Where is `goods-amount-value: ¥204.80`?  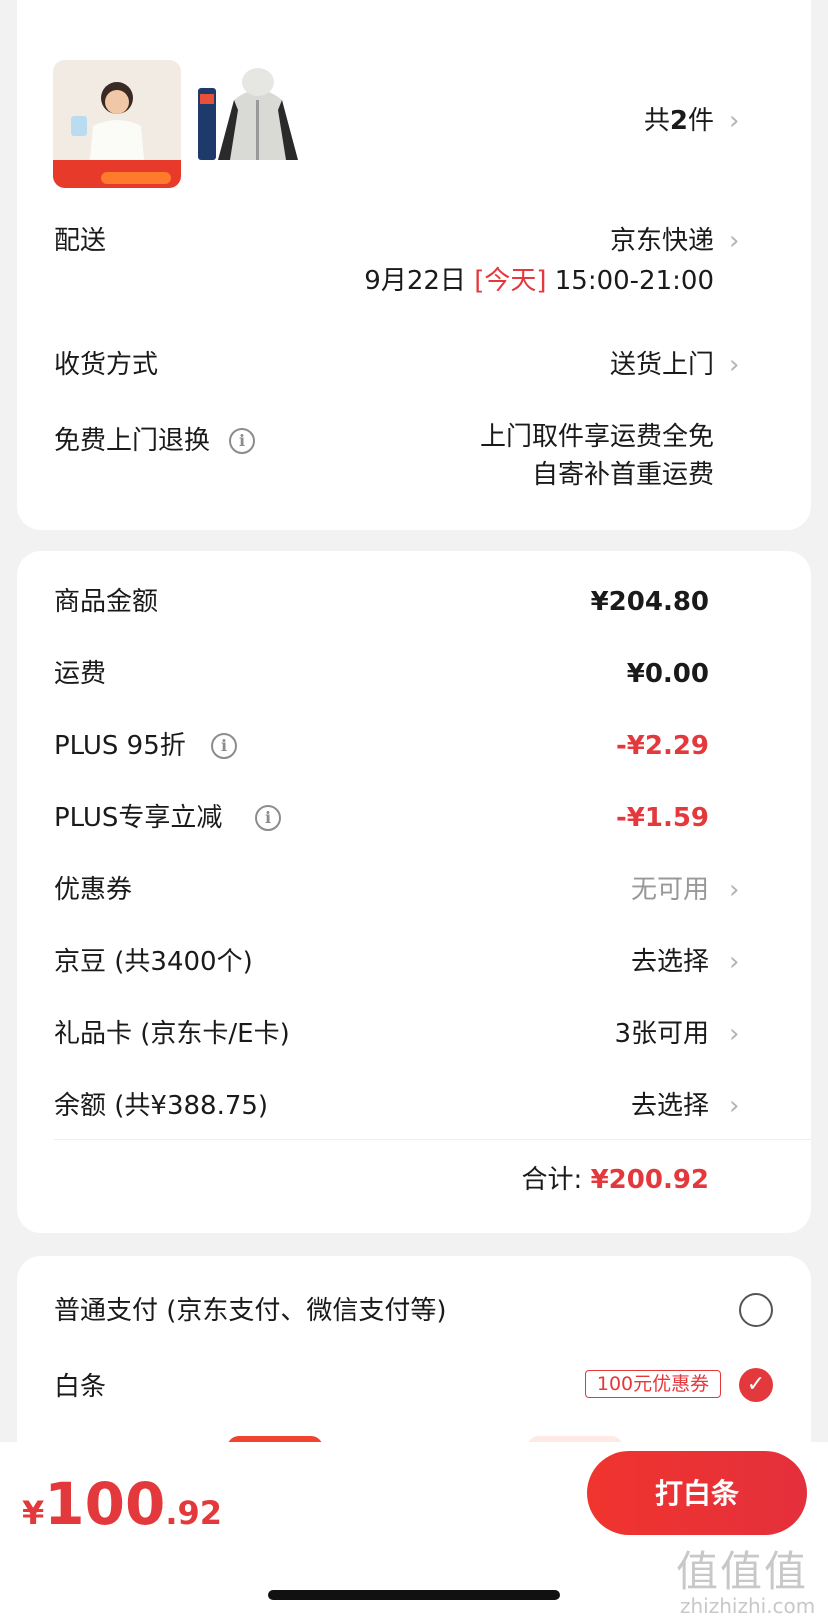 goods-amount-value: ¥204.80 is located at coordinates (649, 602).